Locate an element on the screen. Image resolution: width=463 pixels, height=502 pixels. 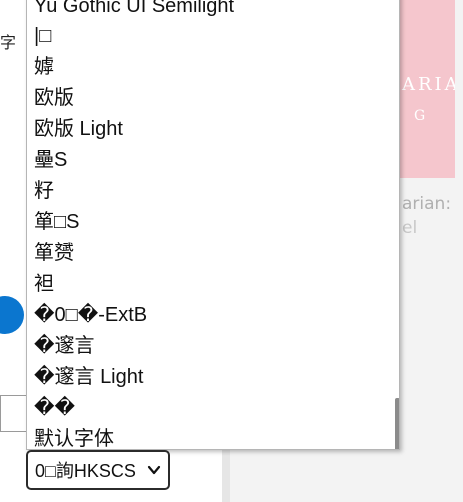
font-option: �� is located at coordinates (54, 408).